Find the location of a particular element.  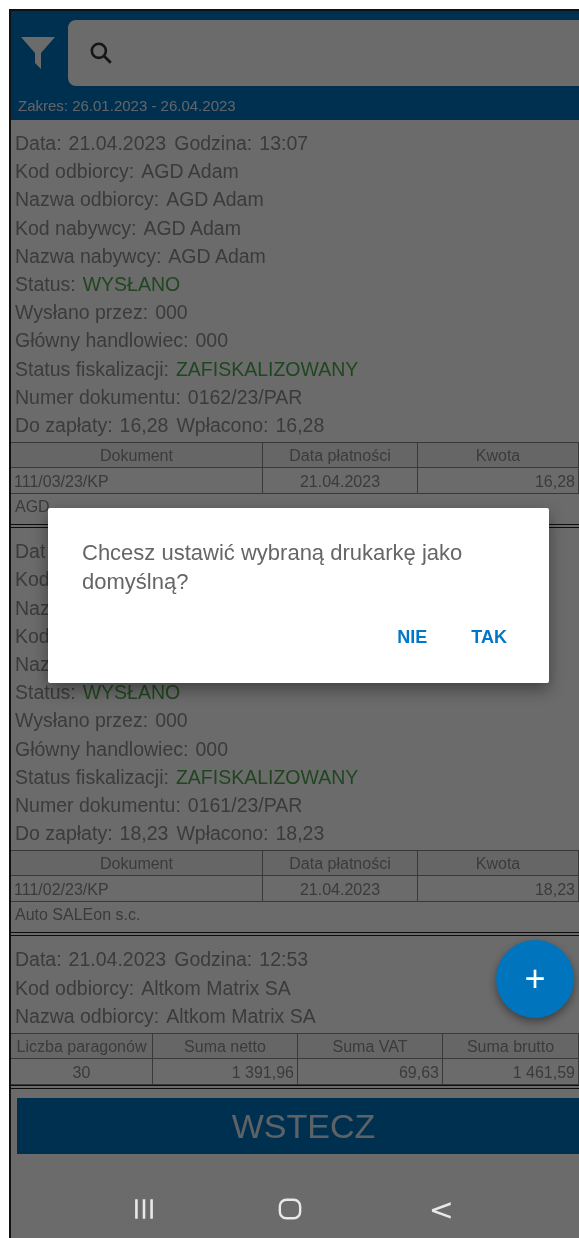

date-range: Zakres: 26.01.2023 - 26.04.2023 is located at coordinates (127, 106).